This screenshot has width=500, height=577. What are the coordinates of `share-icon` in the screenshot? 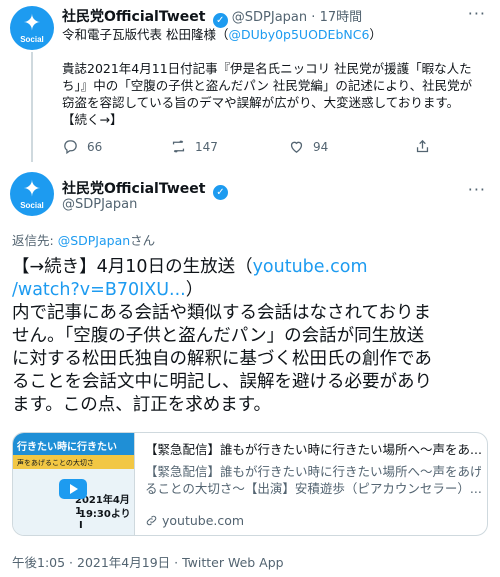 It's located at (422, 146).